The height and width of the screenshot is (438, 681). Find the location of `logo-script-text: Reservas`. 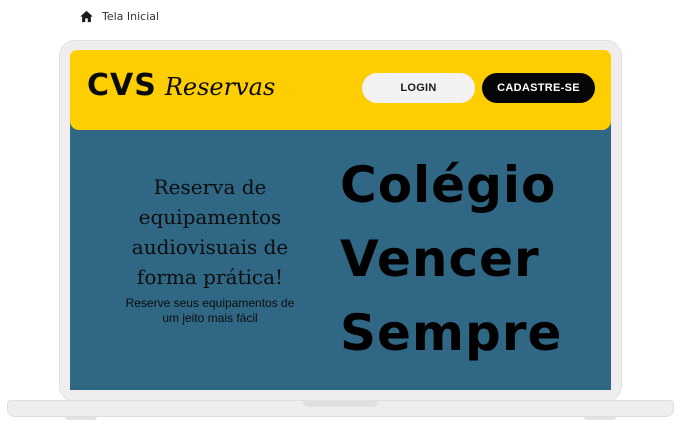

logo-script-text: Reservas is located at coordinates (220, 87).